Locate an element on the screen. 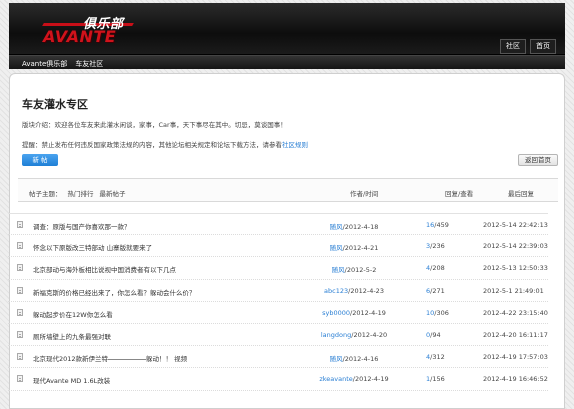 Image resolution: width=574 pixels, height=409 pixels. last-reply-time: 2012-4-19 17:57:03 is located at coordinates (515, 357).